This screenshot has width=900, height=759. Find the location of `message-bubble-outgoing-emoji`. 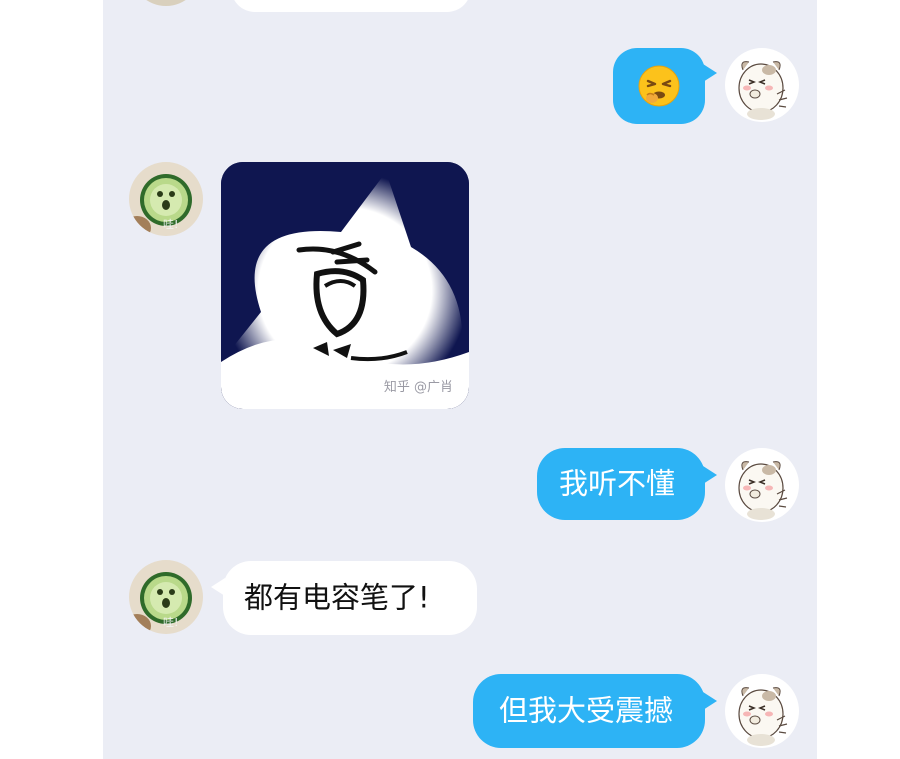

message-bubble-outgoing-emoji is located at coordinates (659, 86).